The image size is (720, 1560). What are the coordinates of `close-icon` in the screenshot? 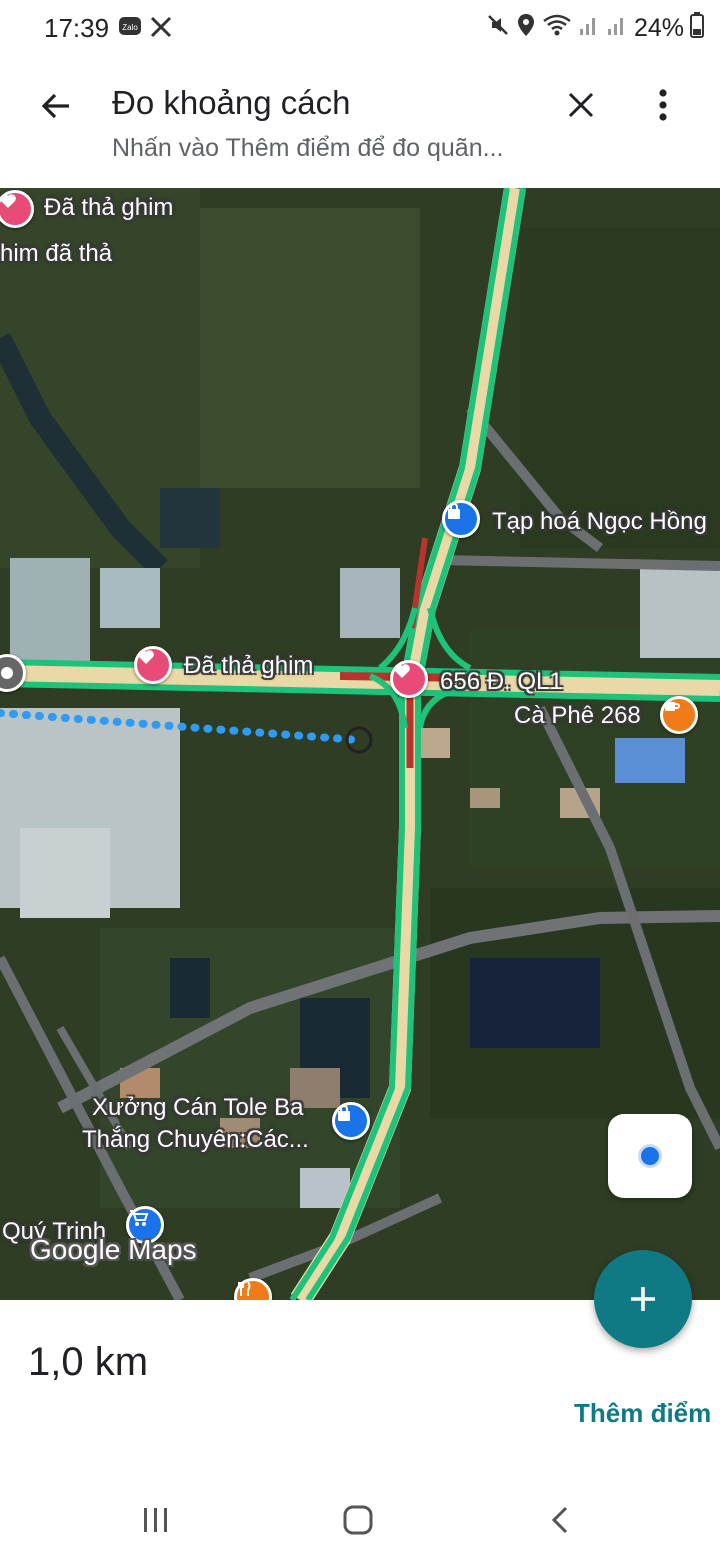 It's located at (581, 105).